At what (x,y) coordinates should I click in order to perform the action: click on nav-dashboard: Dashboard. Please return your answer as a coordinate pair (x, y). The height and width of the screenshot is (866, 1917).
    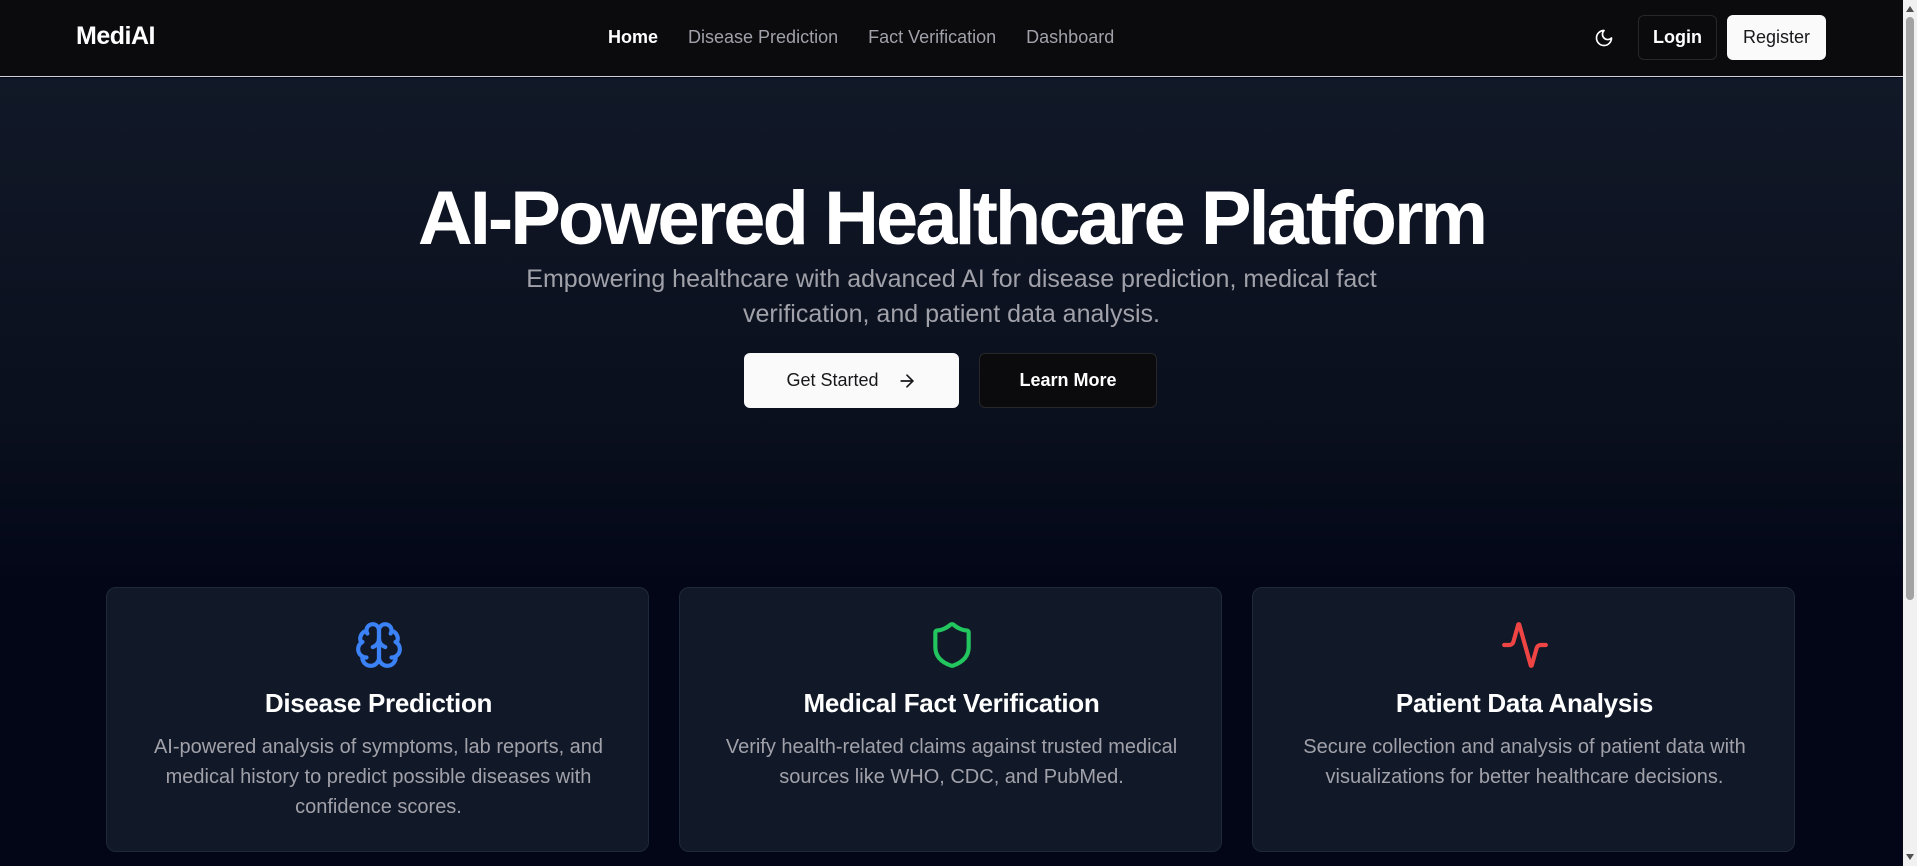
    Looking at the image, I should click on (1070, 37).